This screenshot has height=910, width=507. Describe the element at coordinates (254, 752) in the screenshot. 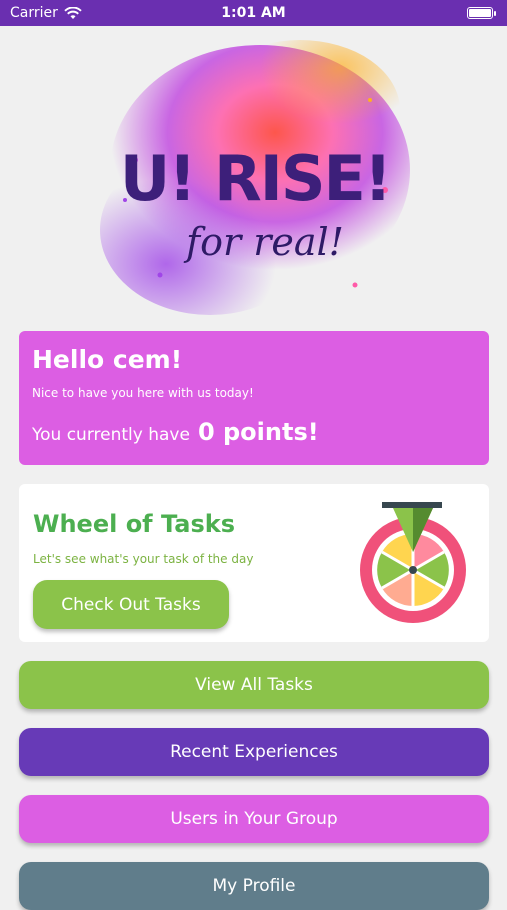

I see `recent-experiences-button: Recent Experiences` at that location.